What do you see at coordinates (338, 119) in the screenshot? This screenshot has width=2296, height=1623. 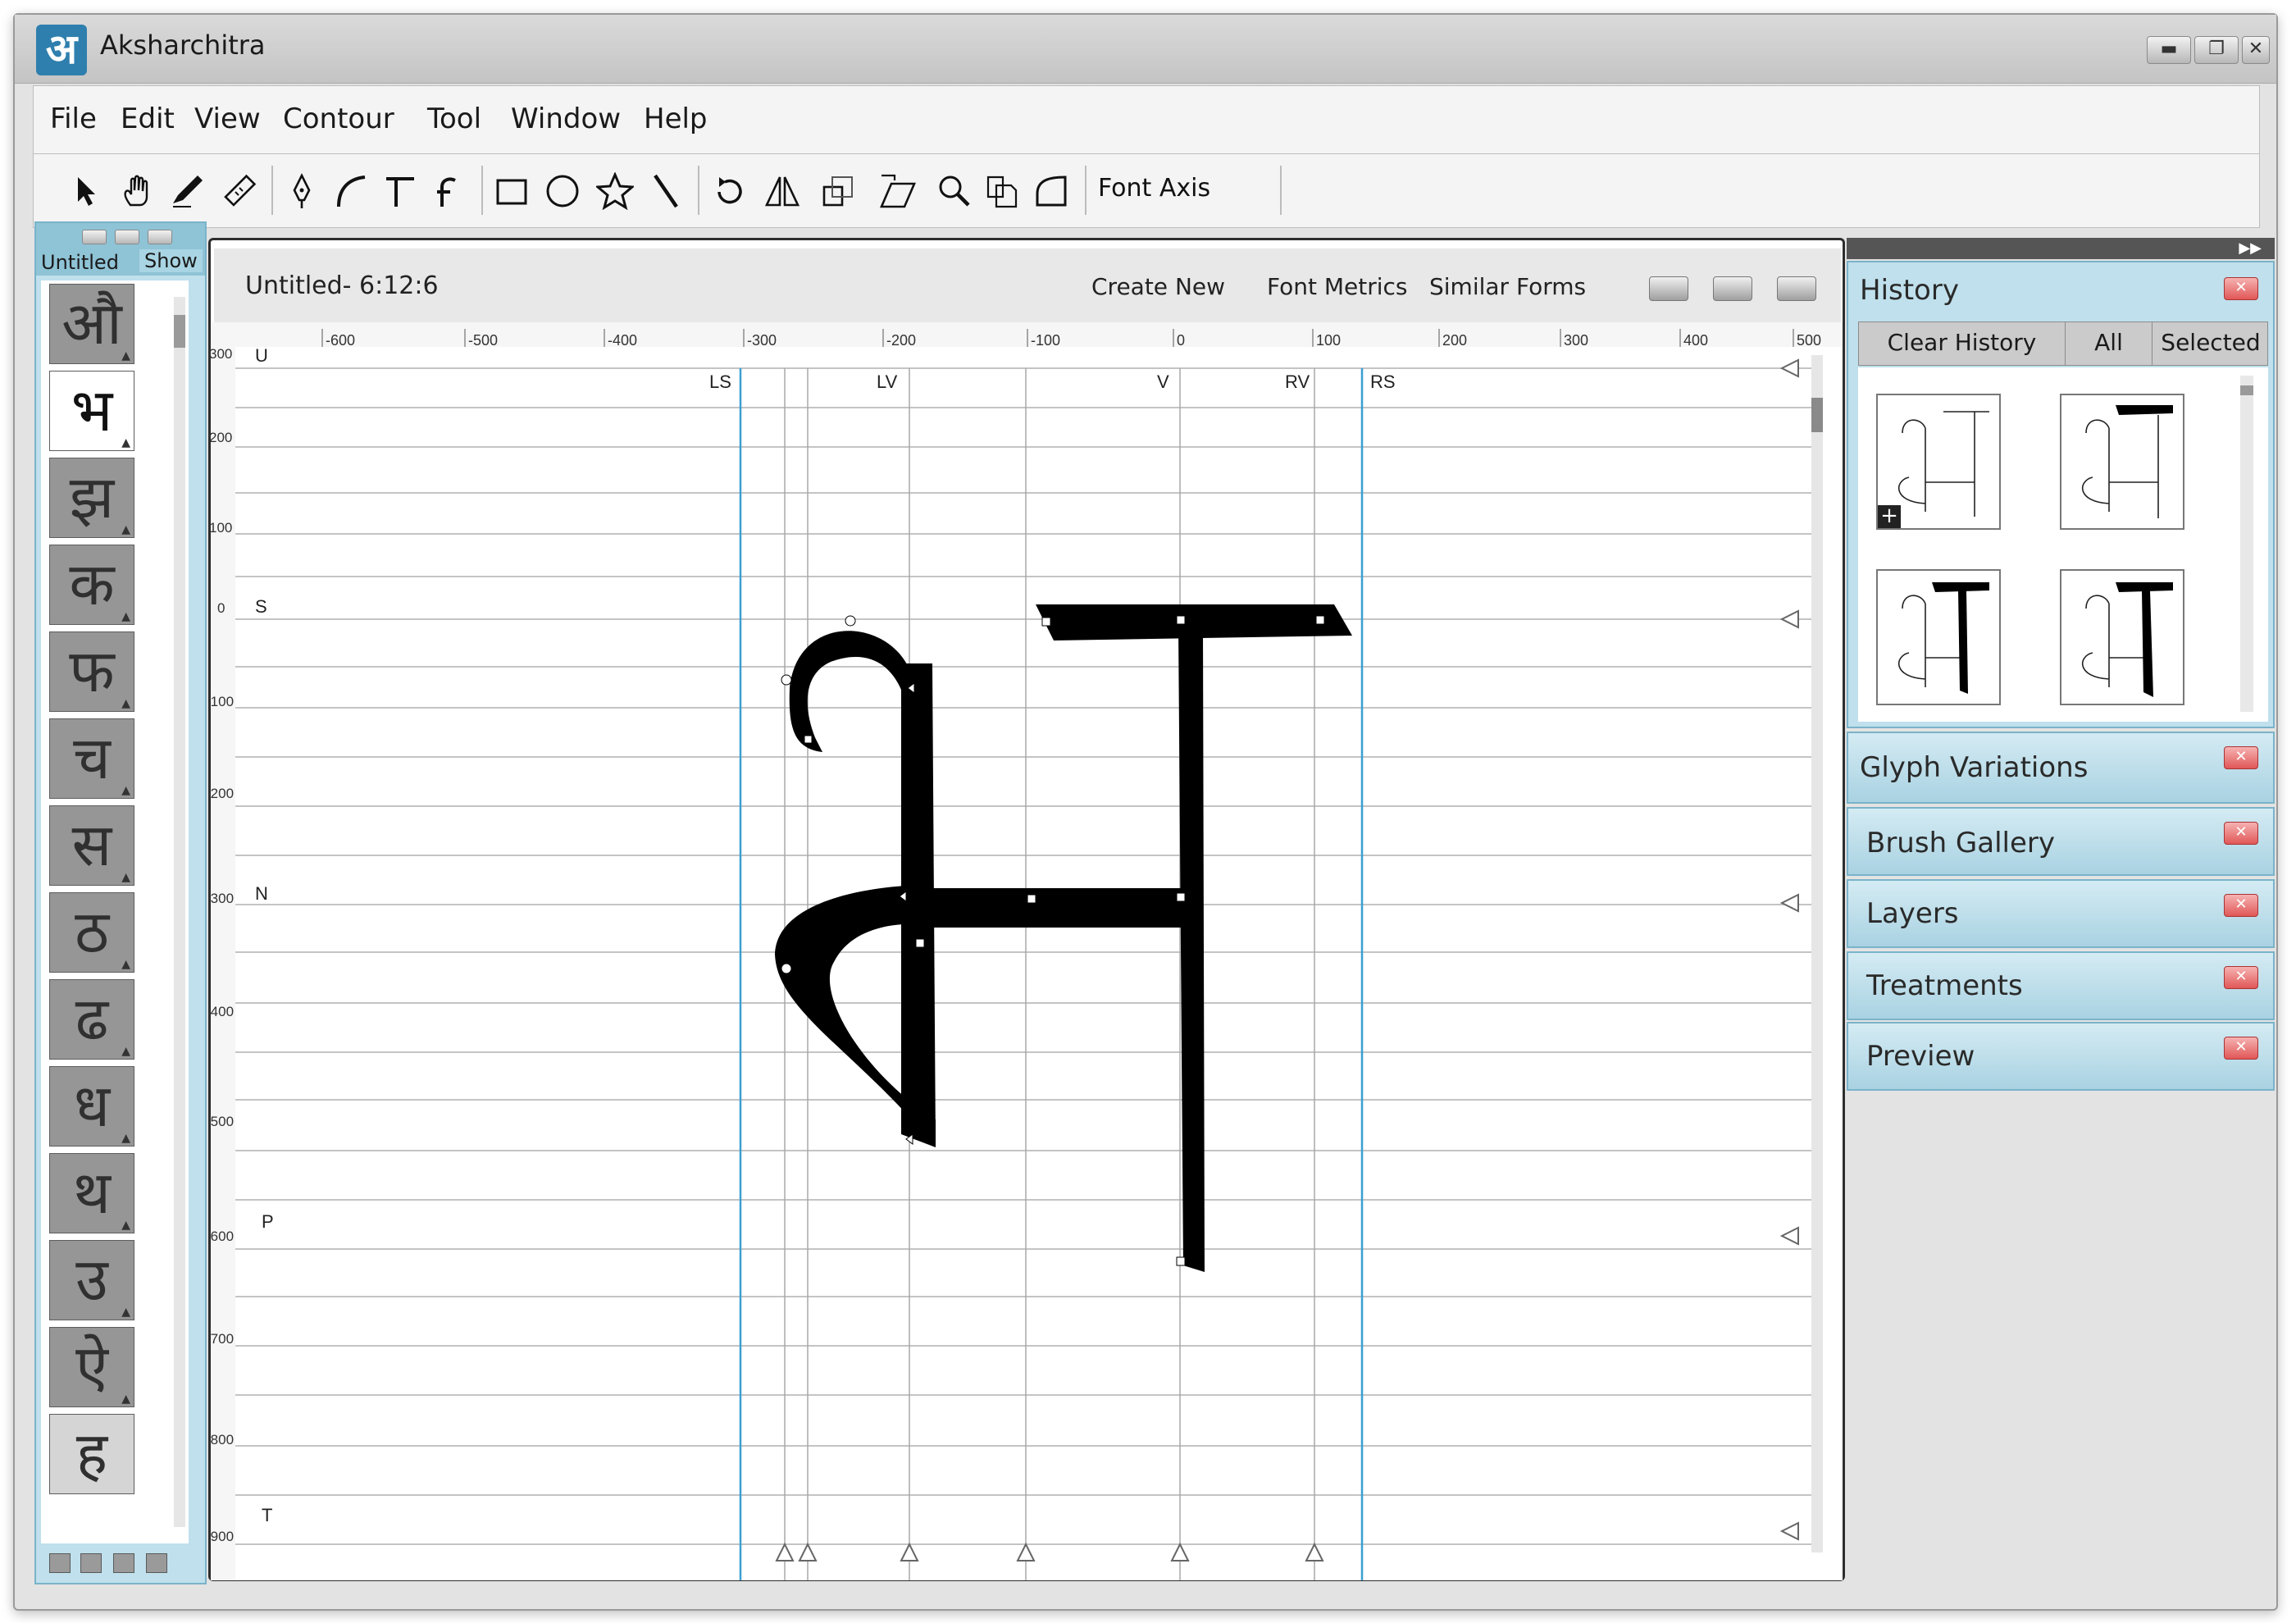 I see `menu-contour: Contour` at bounding box center [338, 119].